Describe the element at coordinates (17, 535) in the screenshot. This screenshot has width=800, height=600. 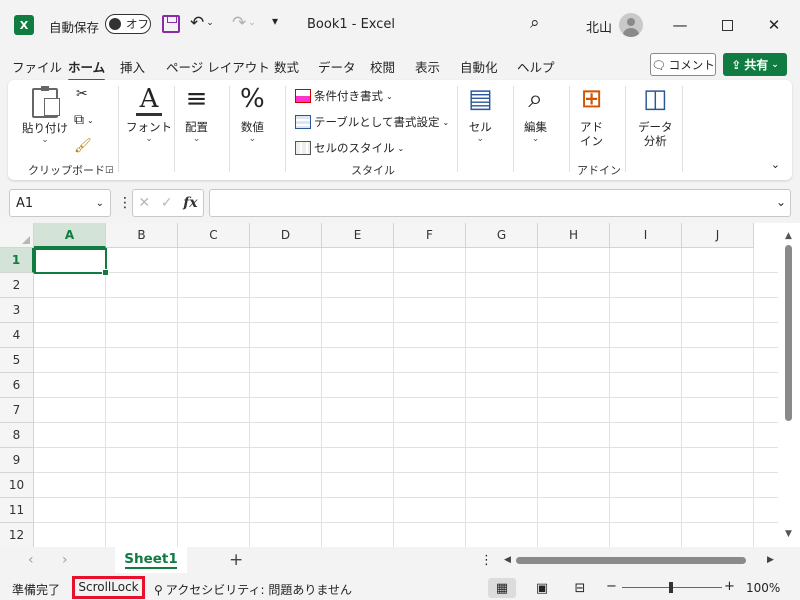
I see `row-header-12: 12` at that location.